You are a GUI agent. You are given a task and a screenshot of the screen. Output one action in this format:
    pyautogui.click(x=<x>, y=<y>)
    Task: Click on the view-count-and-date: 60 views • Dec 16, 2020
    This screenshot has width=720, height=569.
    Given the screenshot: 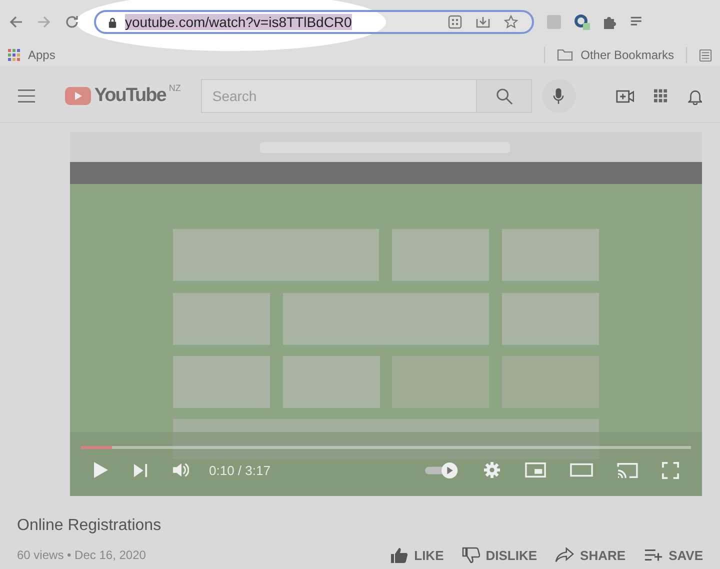 What is the action you would take?
    pyautogui.click(x=81, y=555)
    